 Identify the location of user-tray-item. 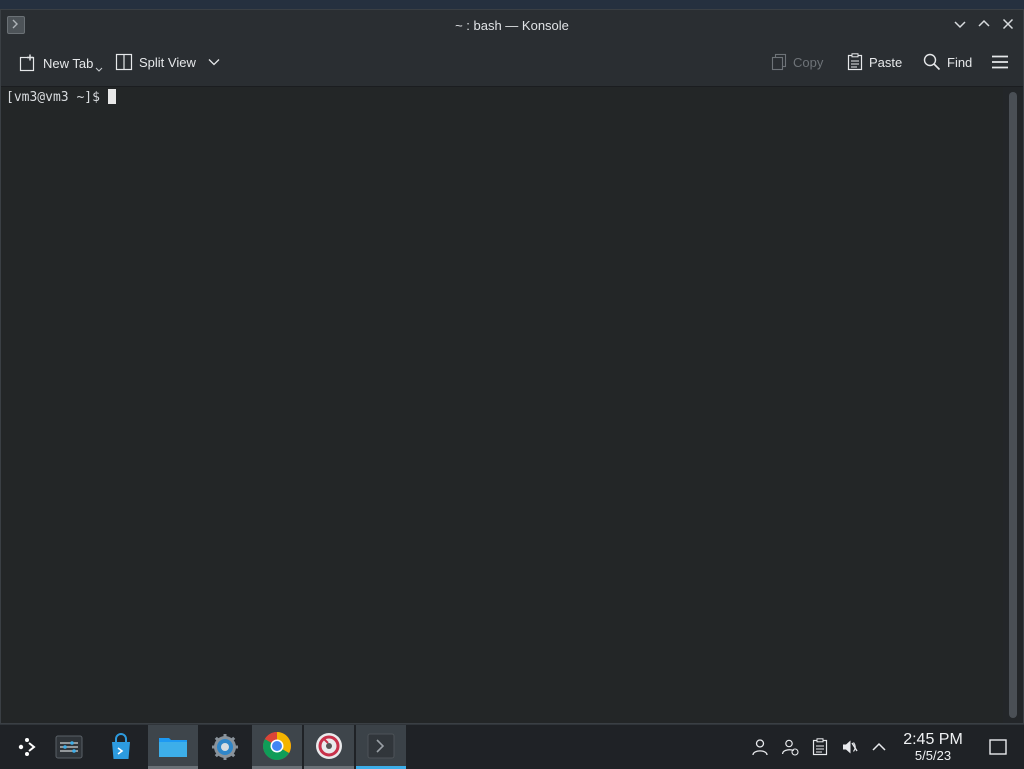
(760, 747).